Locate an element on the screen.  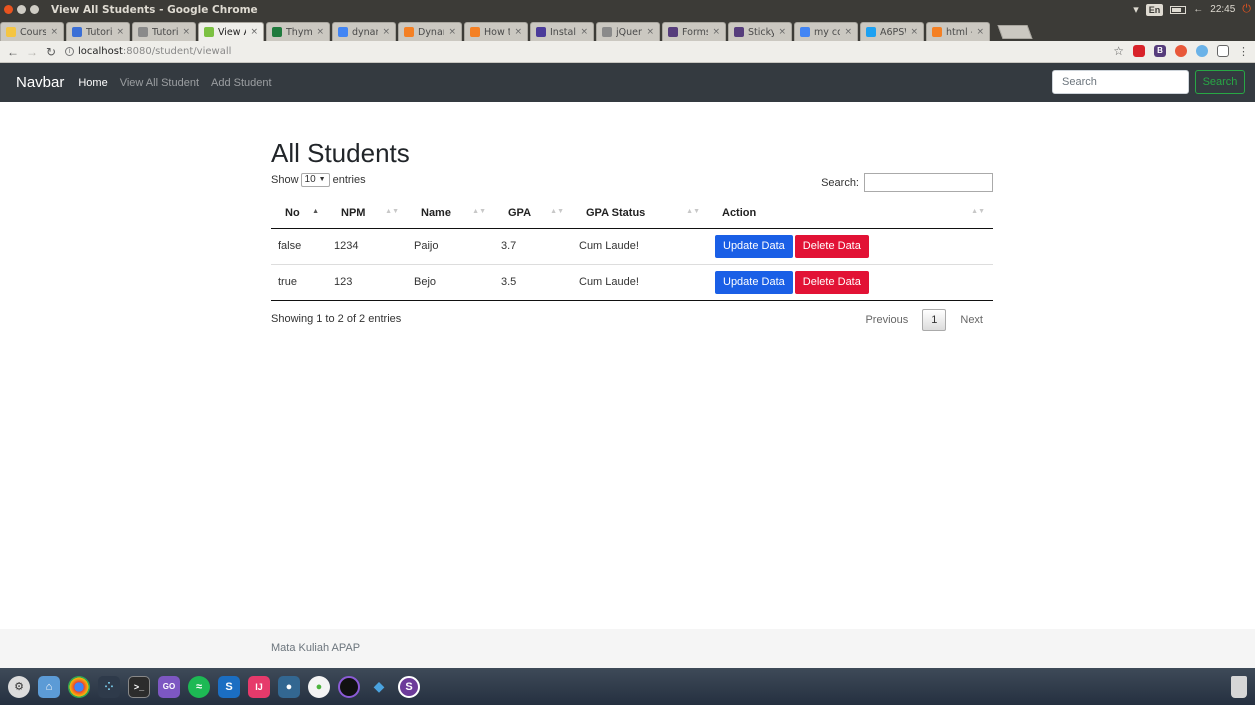
clock: 22:45 is located at coordinates (1222, 9).